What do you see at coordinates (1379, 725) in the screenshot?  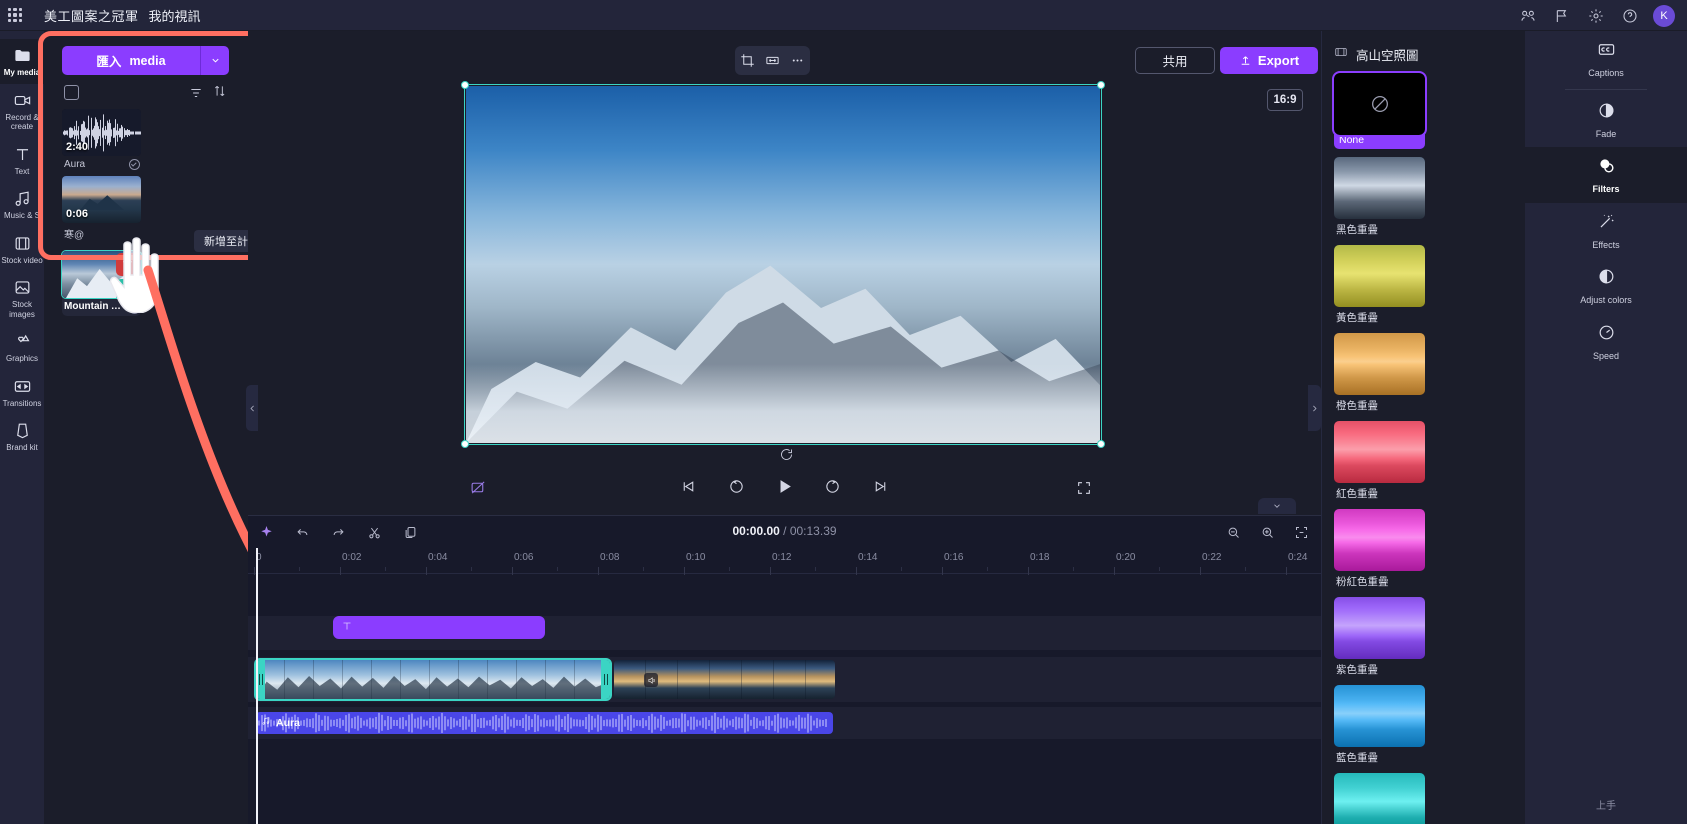 I see `filter-item-blue: 藍色重疊` at bounding box center [1379, 725].